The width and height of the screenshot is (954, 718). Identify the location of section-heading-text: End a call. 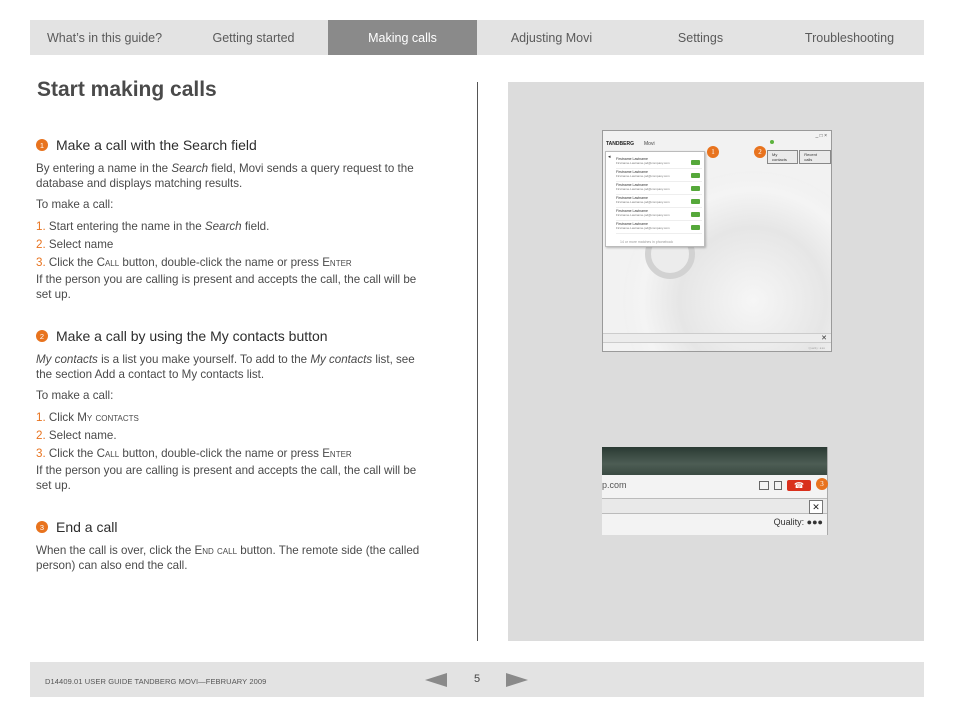
(87, 527).